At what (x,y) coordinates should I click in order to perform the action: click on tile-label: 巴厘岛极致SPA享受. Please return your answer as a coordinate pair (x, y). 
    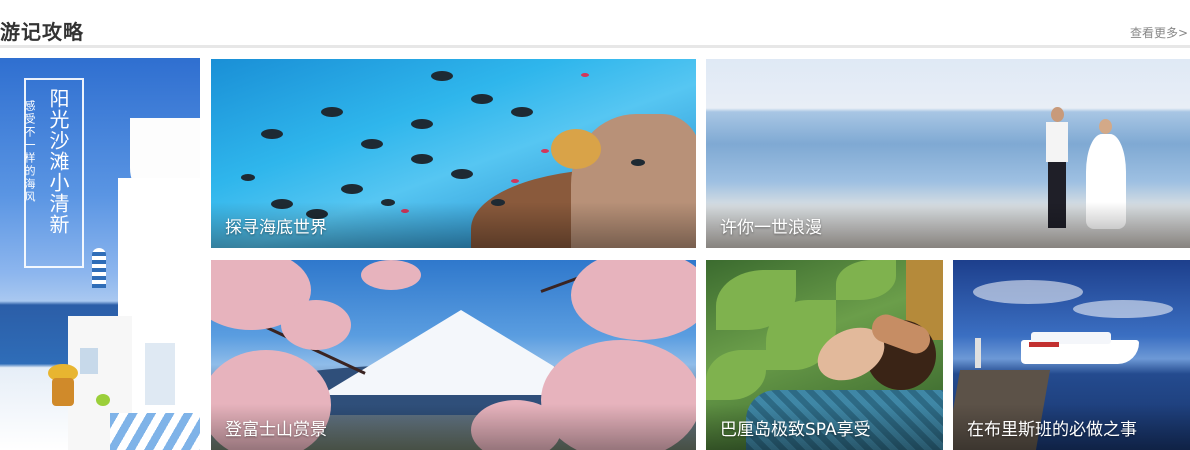
    Looking at the image, I should click on (795, 430).